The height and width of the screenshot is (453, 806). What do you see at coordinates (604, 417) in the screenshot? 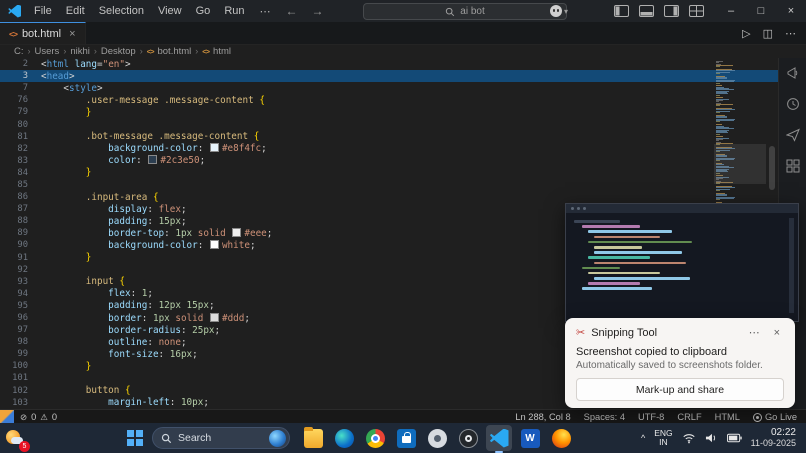
I see `indentation: Spaces: 4` at bounding box center [604, 417].